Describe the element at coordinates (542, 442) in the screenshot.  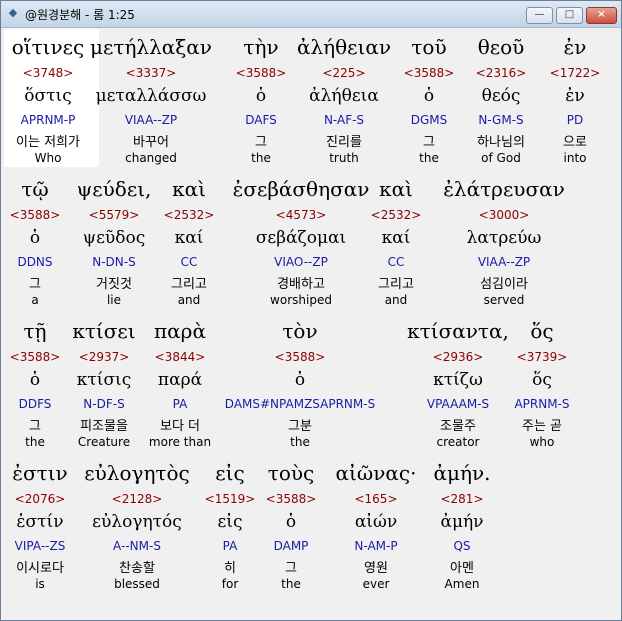
I see `english-gloss: who` at that location.